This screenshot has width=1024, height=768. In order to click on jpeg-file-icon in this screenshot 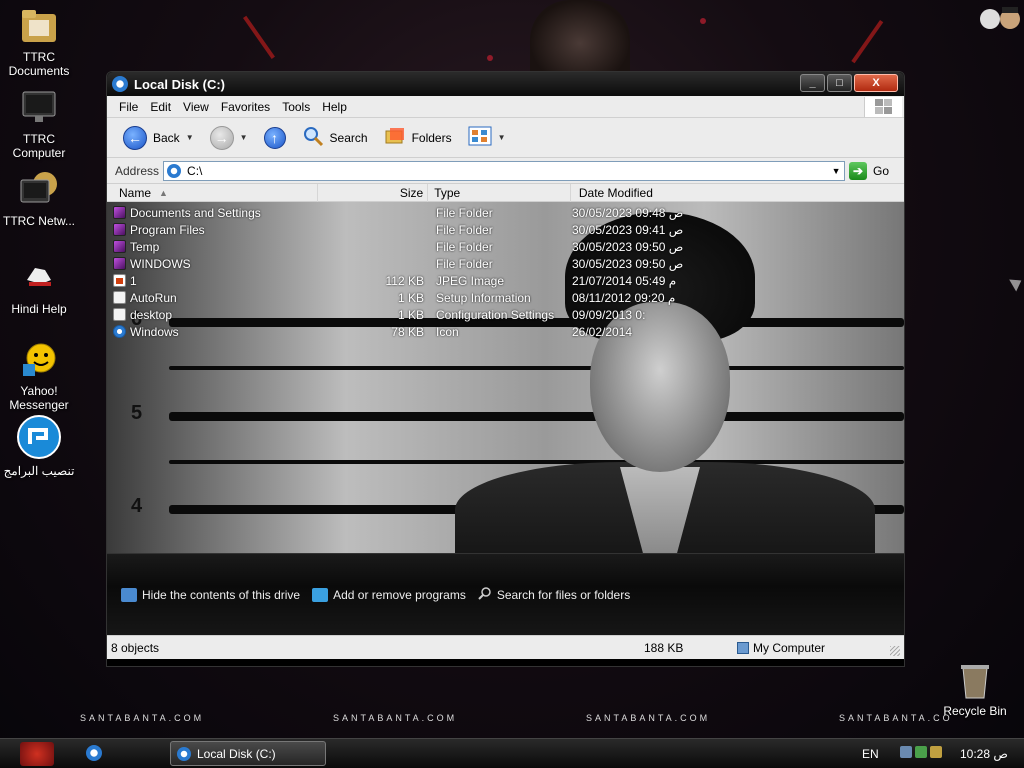, I will do `click(119, 280)`.